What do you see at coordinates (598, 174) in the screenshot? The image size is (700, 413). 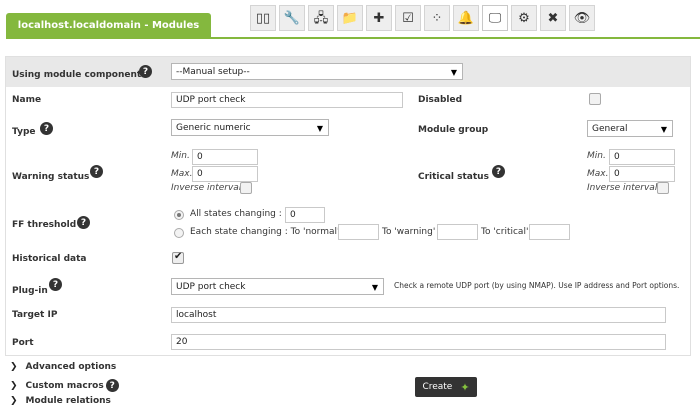 I see `critical-max-label: Max.` at bounding box center [598, 174].